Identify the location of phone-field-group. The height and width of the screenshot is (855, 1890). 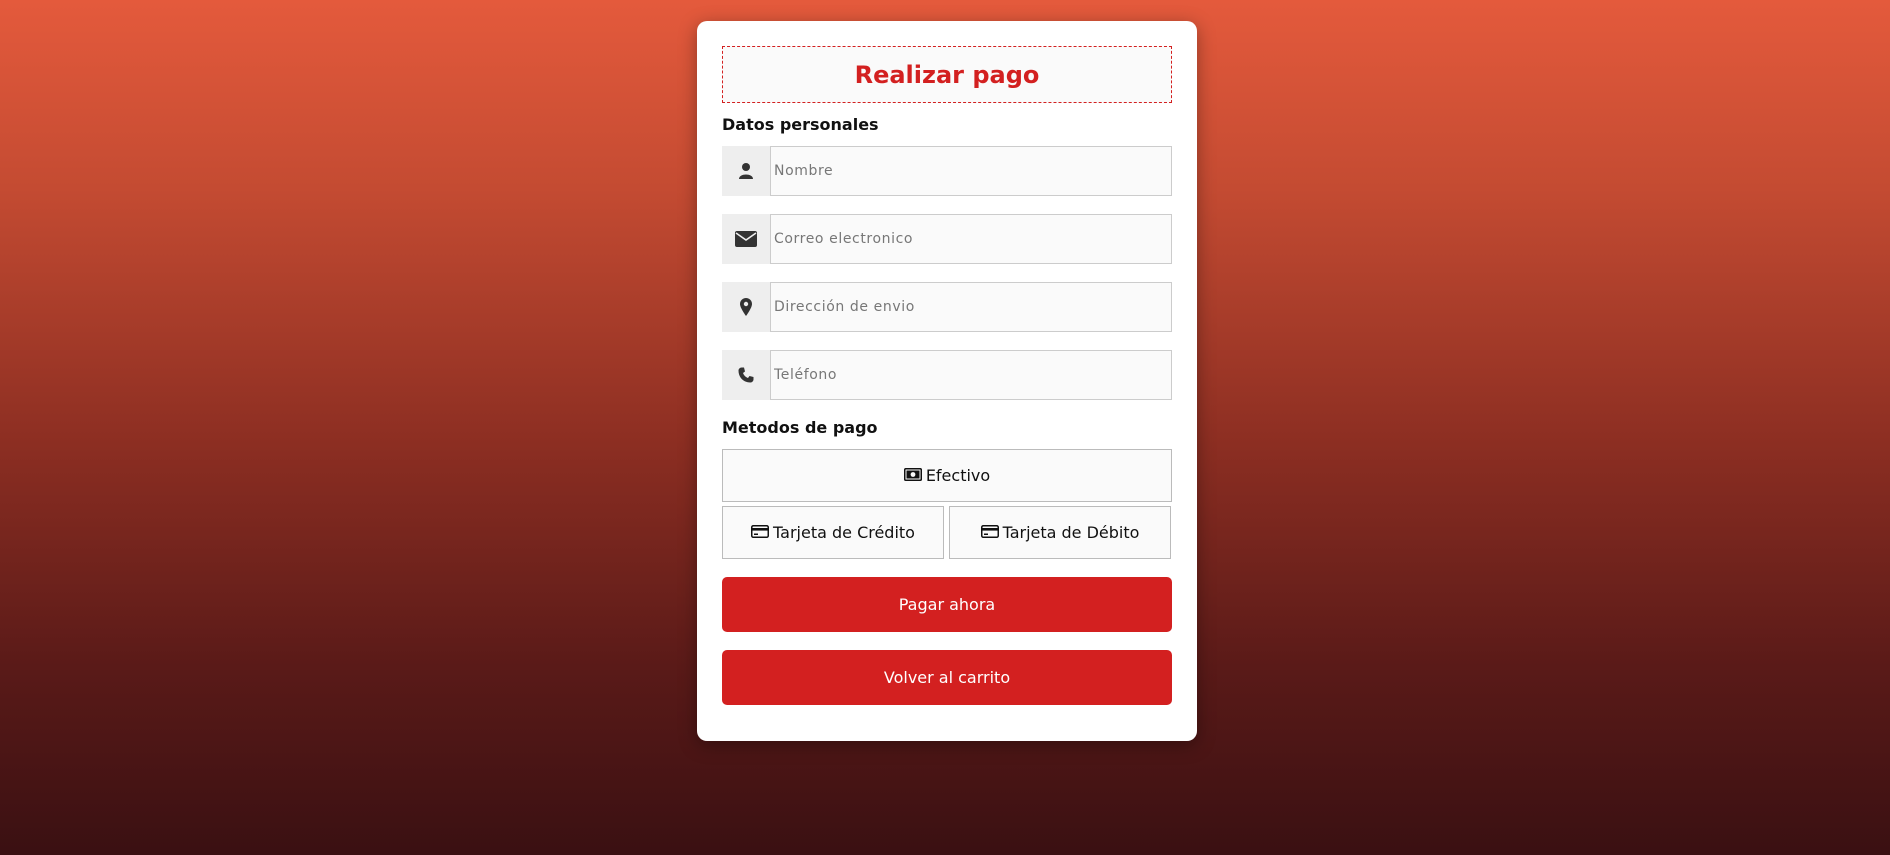
(947, 375).